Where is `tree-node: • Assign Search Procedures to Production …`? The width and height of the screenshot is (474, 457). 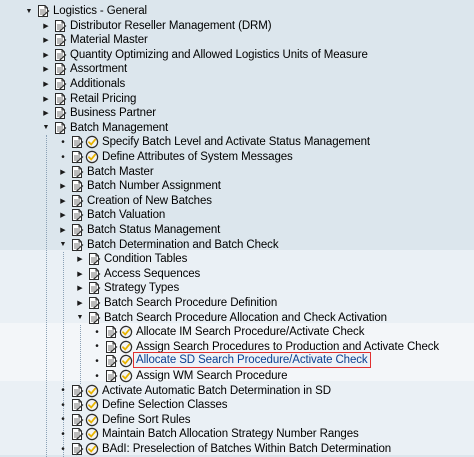
tree-node: • Assign Search Procedures to Production … is located at coordinates (237, 347).